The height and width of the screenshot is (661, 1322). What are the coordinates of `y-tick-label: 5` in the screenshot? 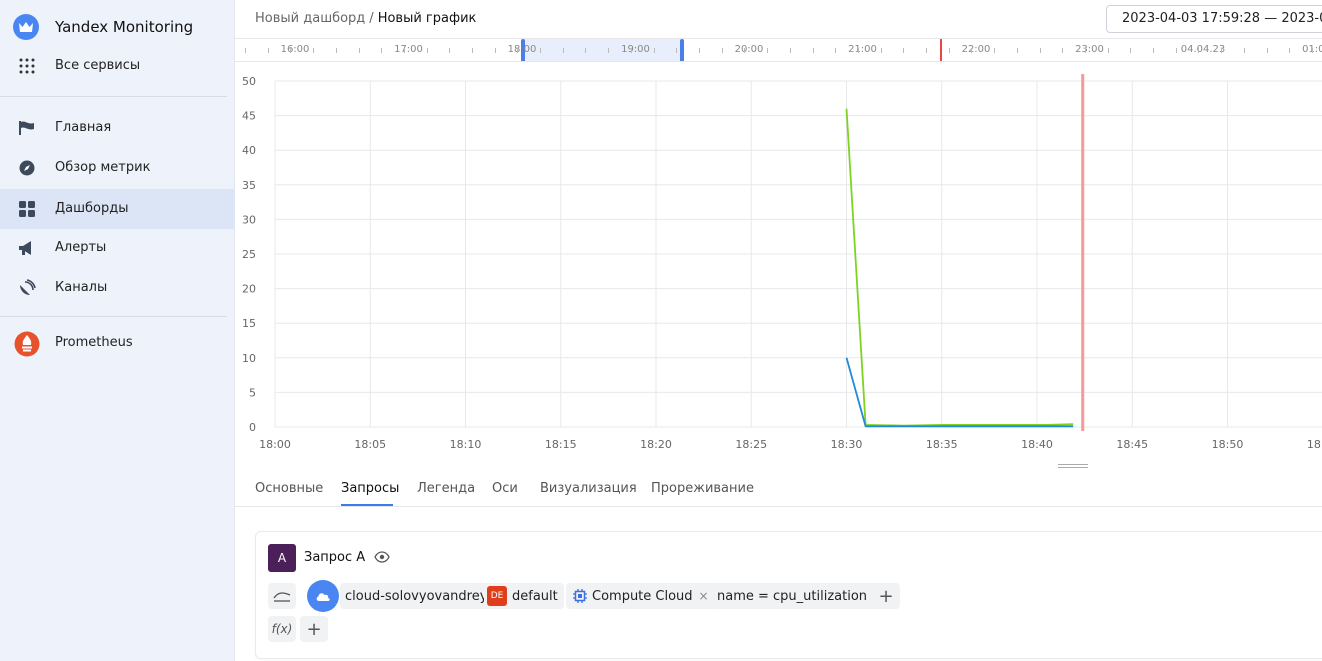 It's located at (252, 392).